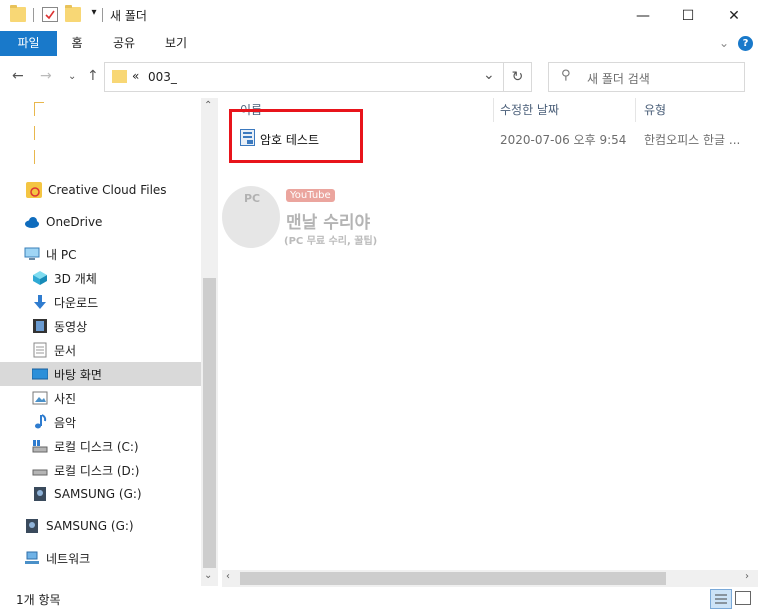 The height and width of the screenshot is (611, 758). Describe the element at coordinates (655, 110) in the screenshot. I see `column-type: 유형` at that location.